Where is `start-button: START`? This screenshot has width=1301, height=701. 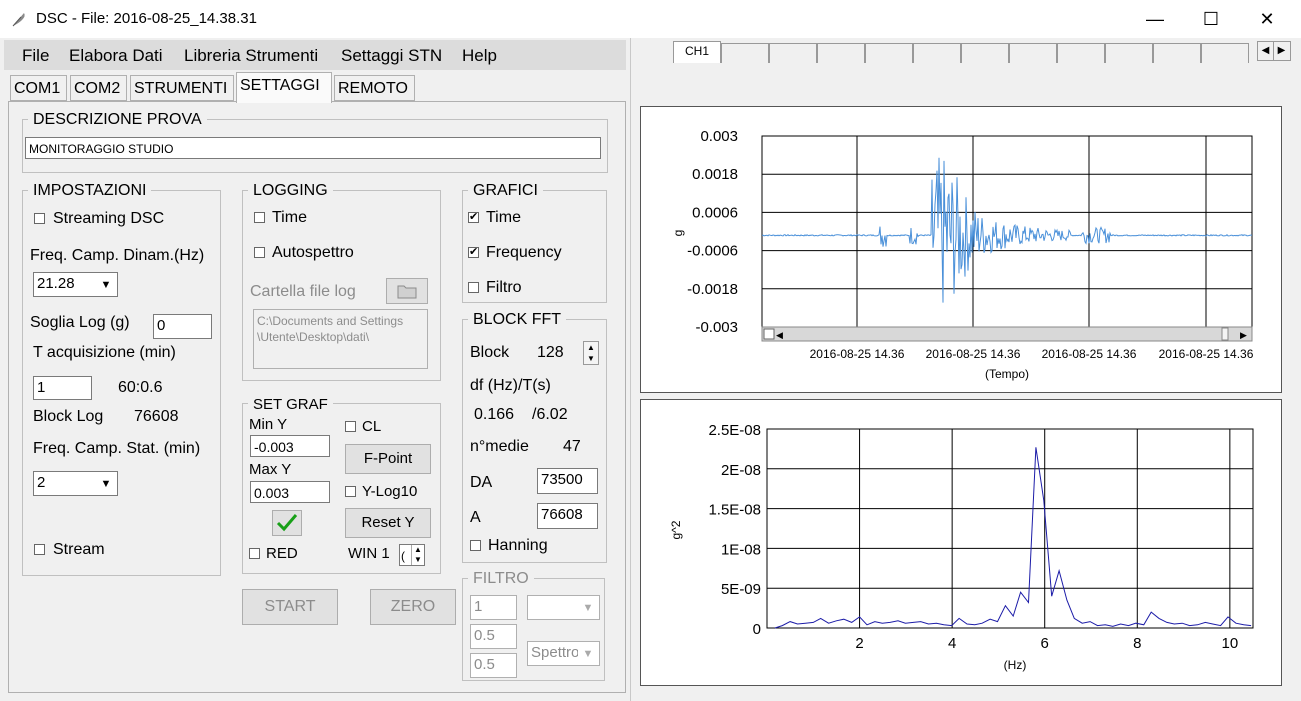
start-button: START is located at coordinates (290, 607).